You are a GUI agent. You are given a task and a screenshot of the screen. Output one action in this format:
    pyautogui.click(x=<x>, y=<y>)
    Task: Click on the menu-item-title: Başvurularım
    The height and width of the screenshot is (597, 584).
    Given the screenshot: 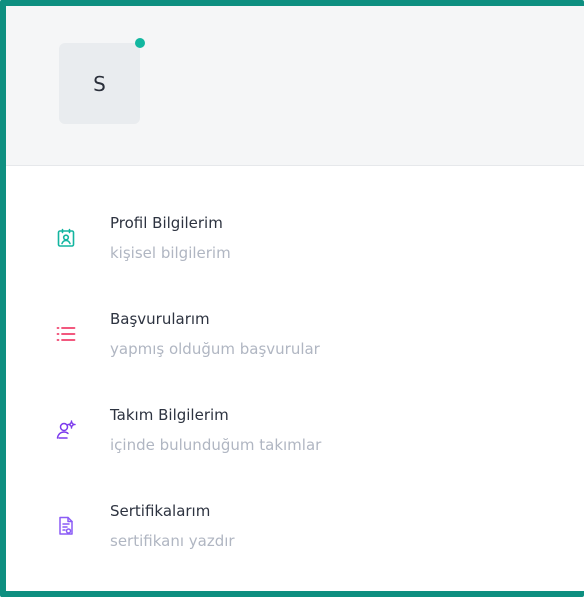 What is the action you would take?
    pyautogui.click(x=160, y=319)
    